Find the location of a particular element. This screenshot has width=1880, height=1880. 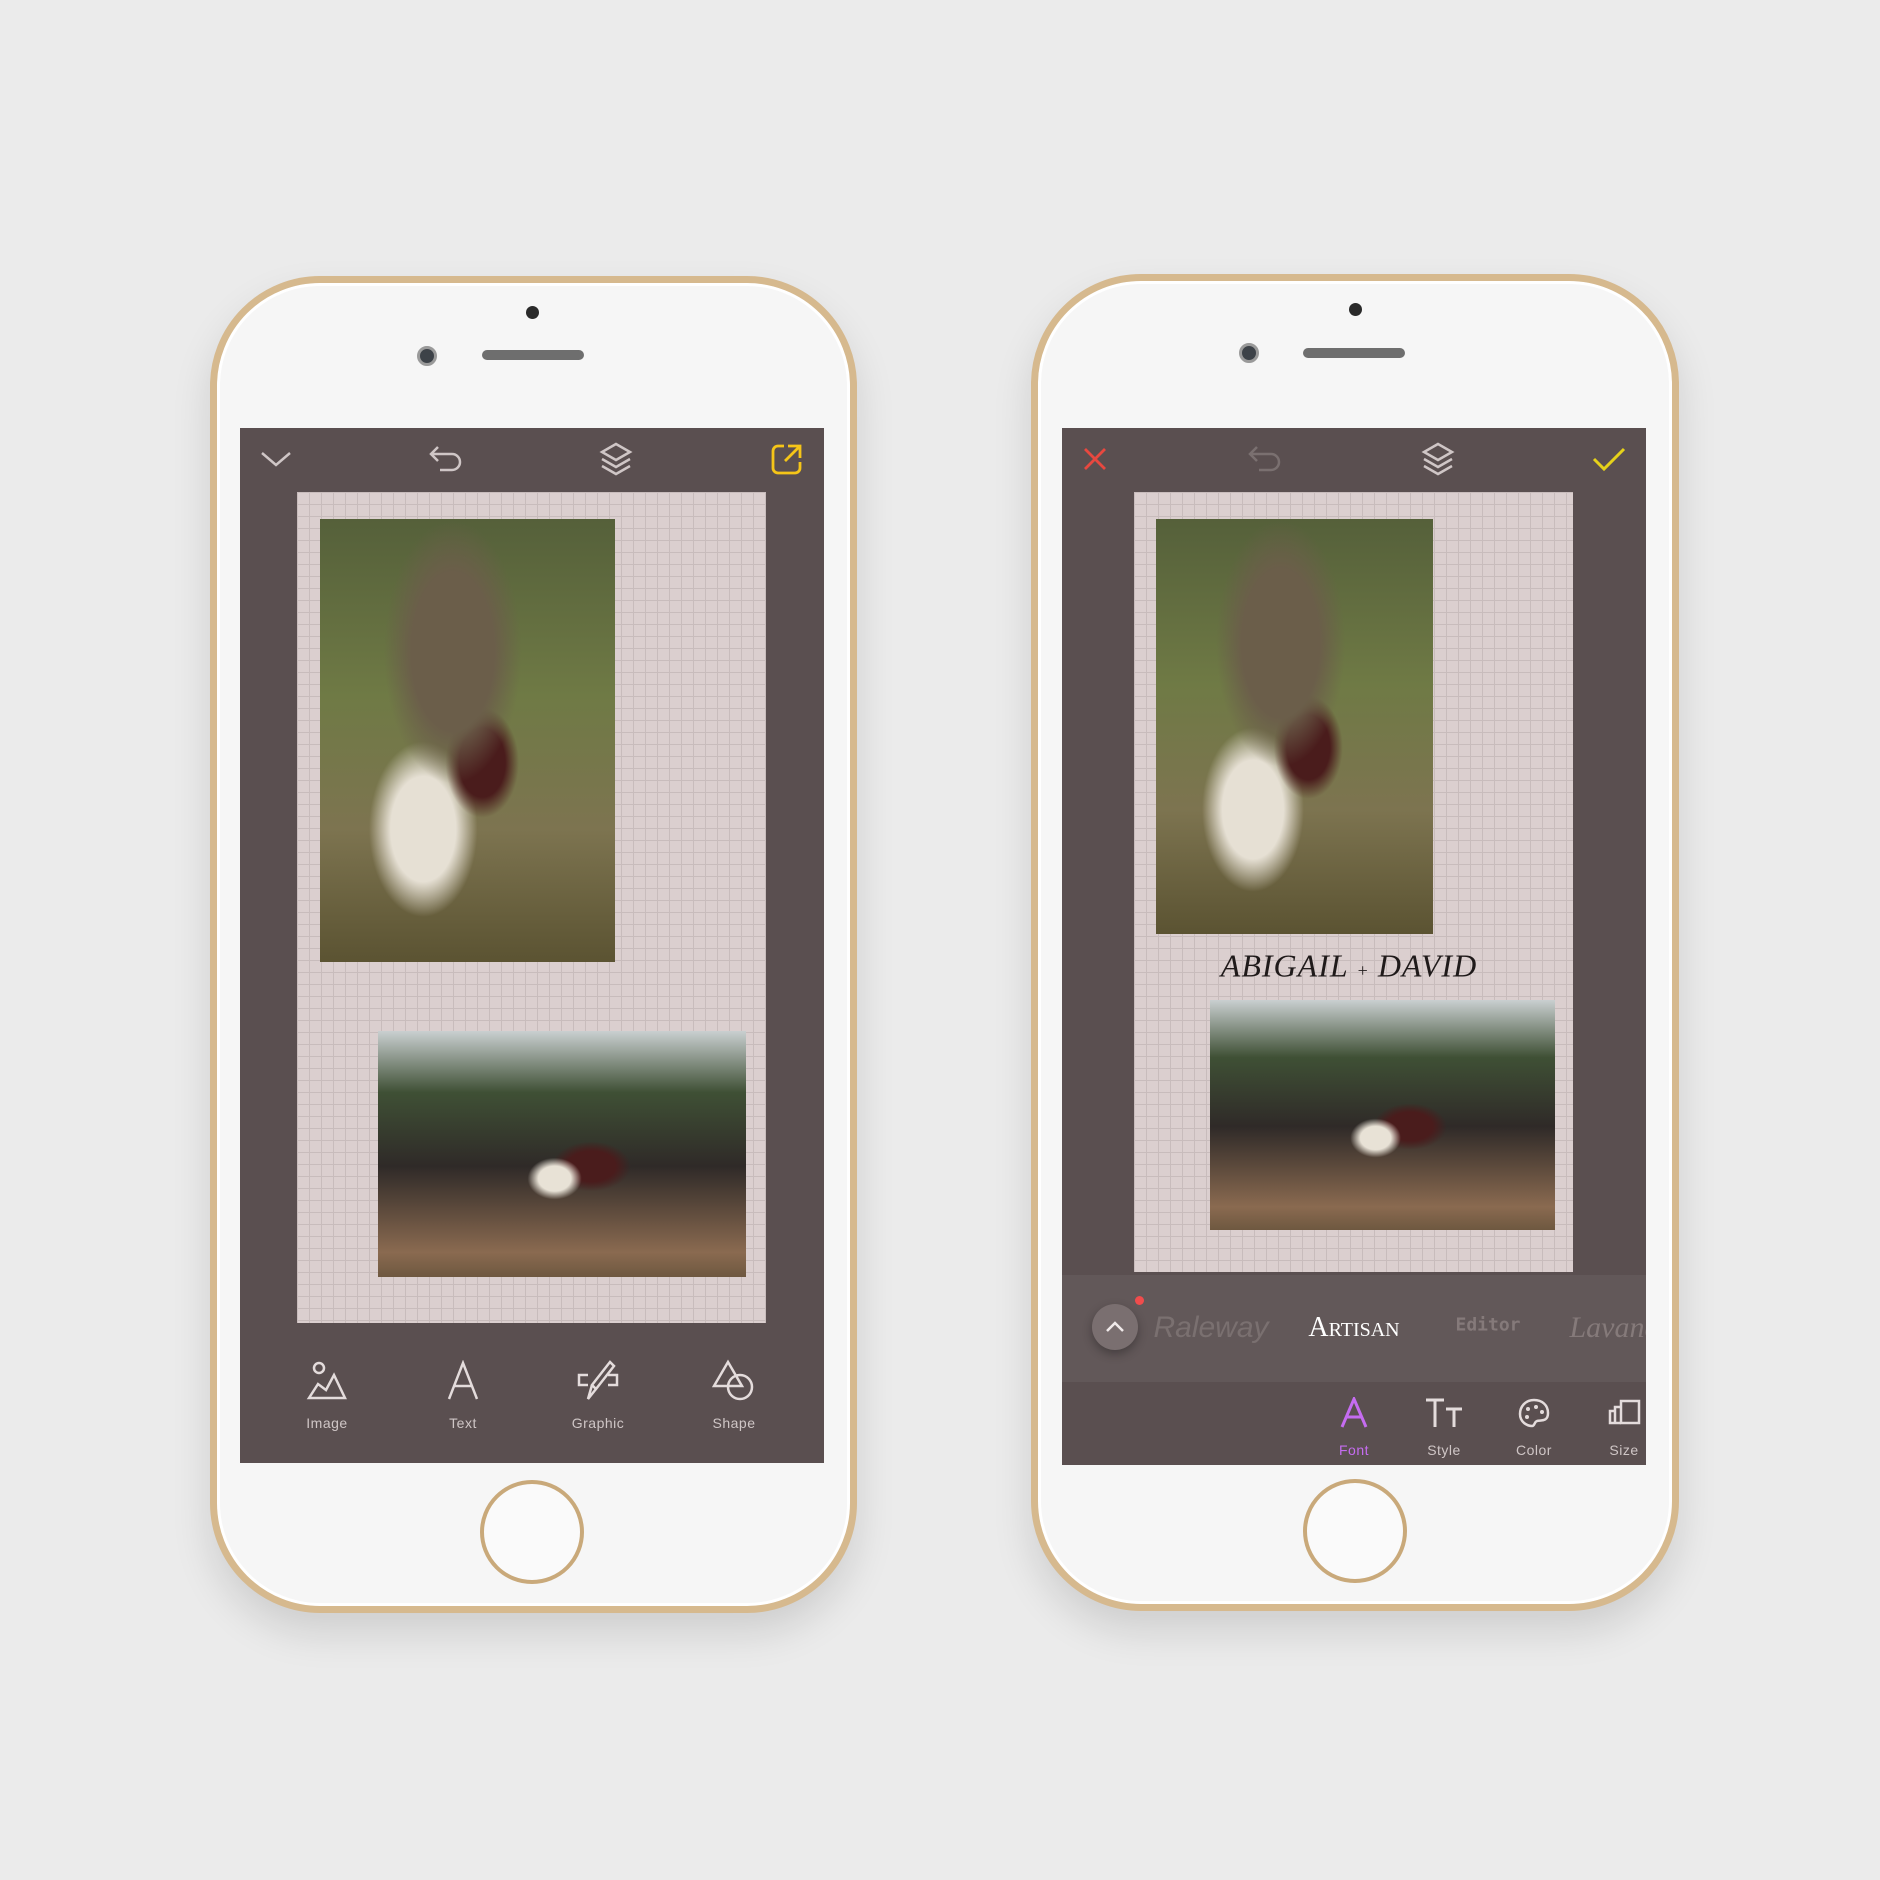

design-canvas: ABIGAIL + DAVID is located at coordinates (1353, 882).